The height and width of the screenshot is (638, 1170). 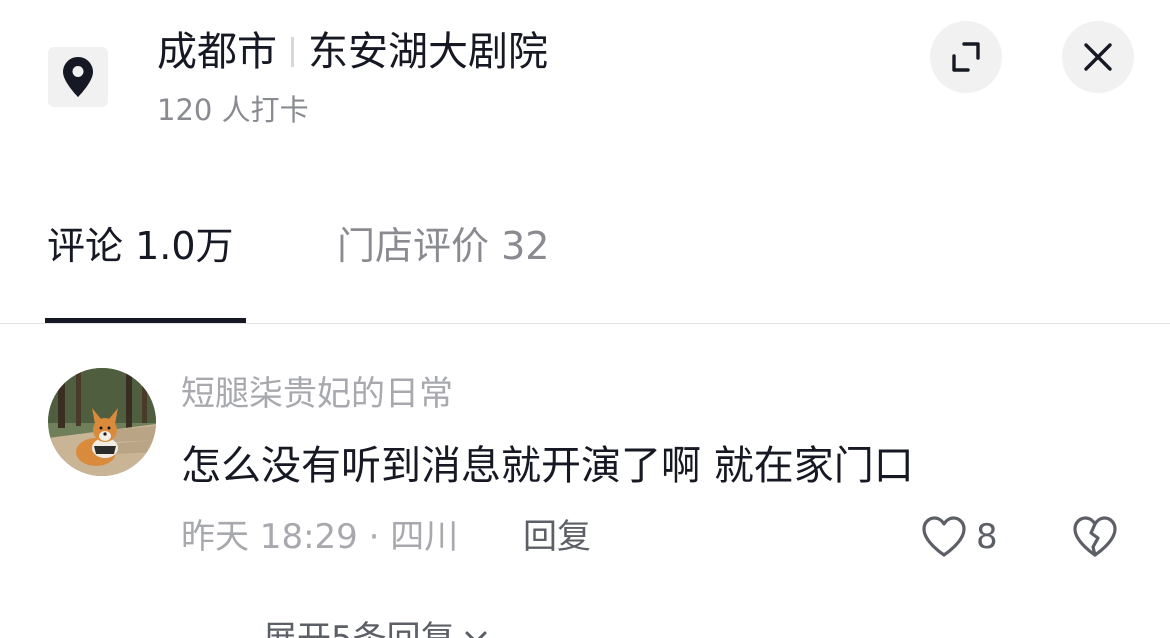 What do you see at coordinates (547, 466) in the screenshot?
I see `comment-text: 怎么没有听到消息就开演了啊 就在家门口` at bounding box center [547, 466].